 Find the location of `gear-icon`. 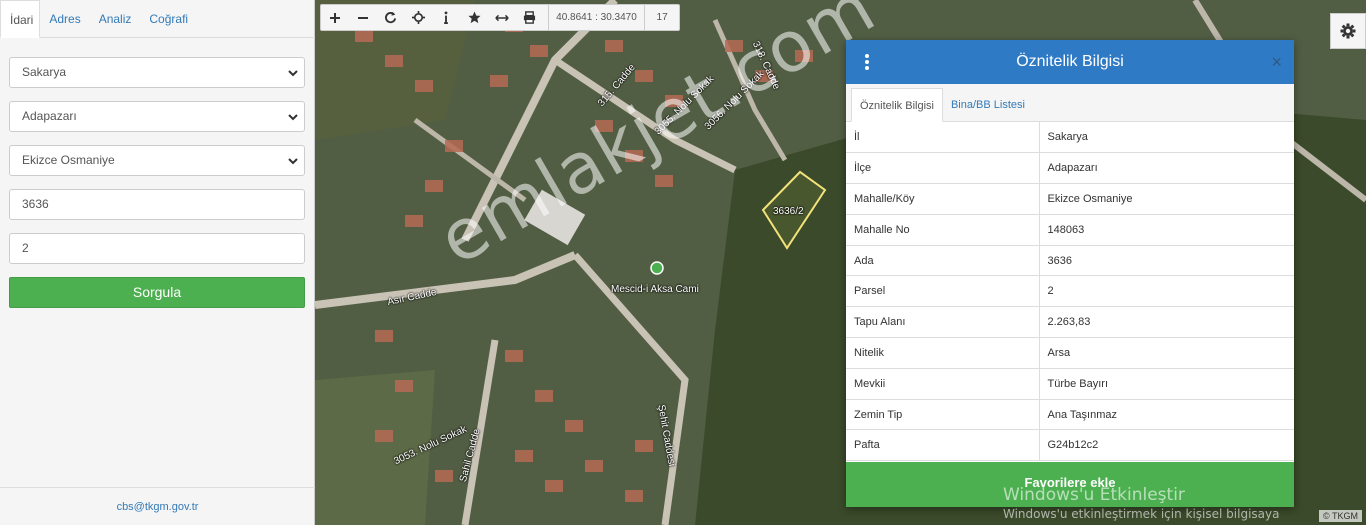

gear-icon is located at coordinates (1348, 31).